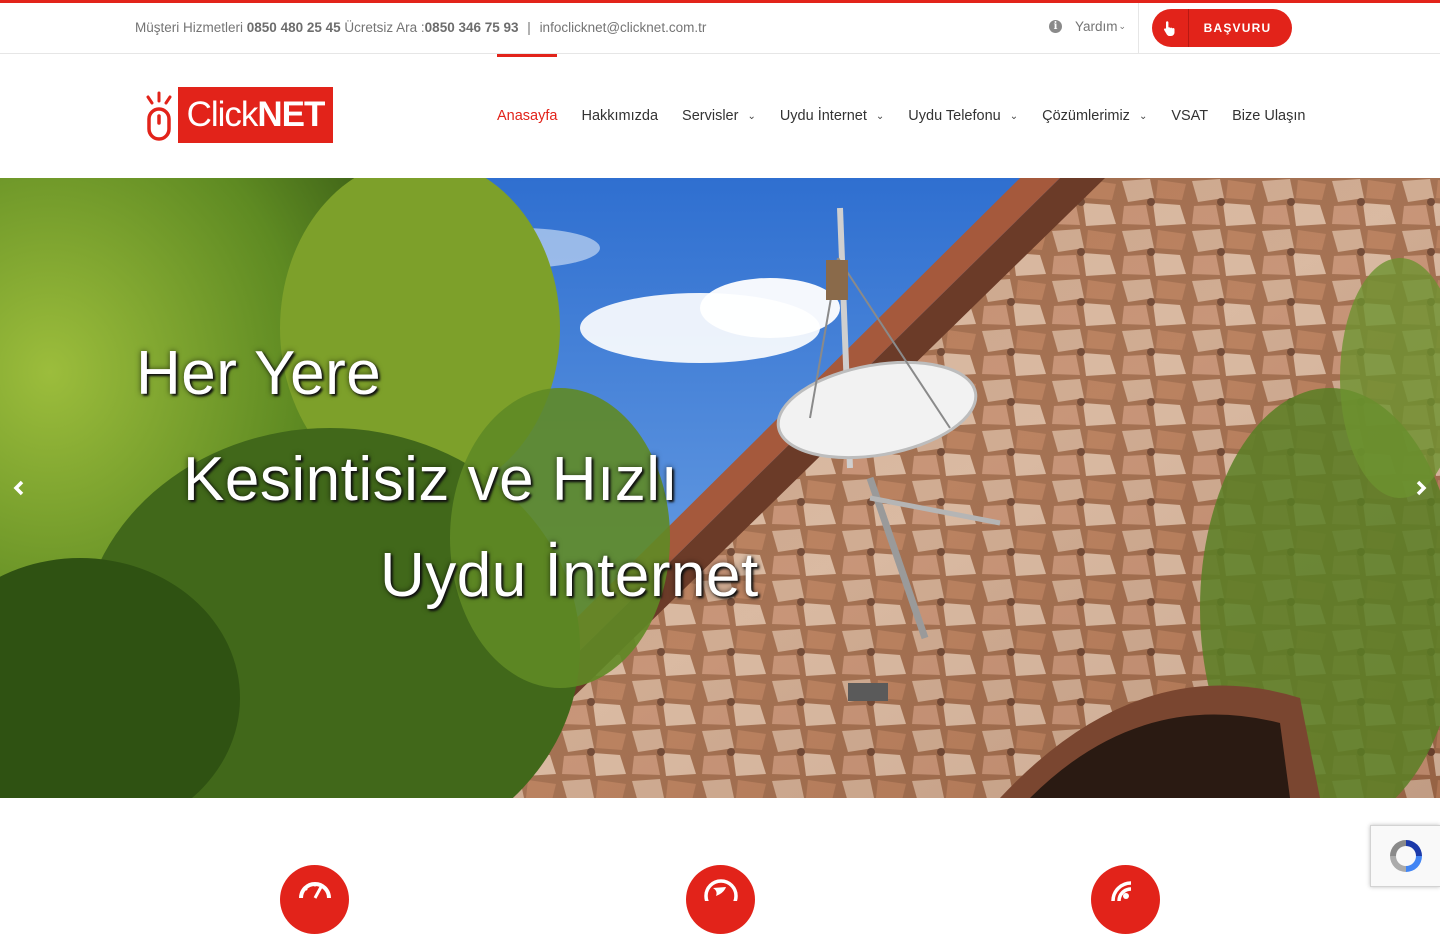  I want to click on mouse-icon, so click(159, 116).